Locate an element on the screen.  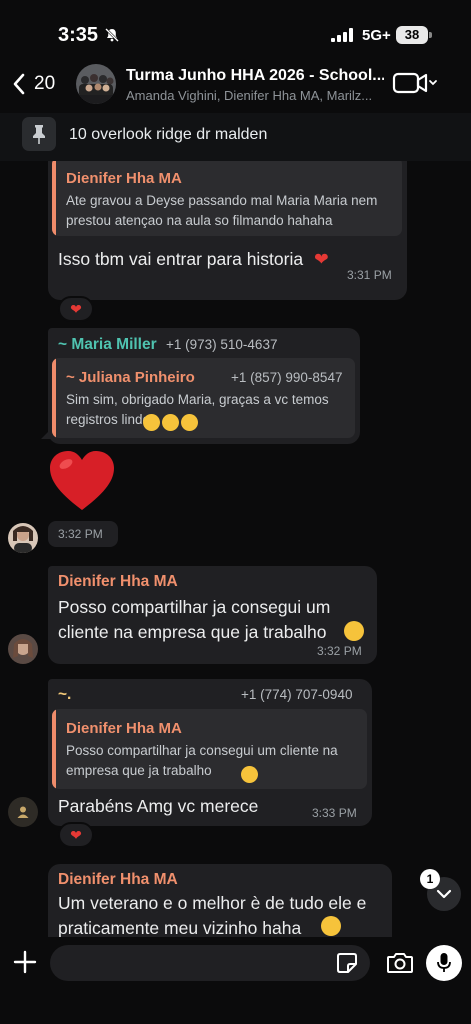
message-text: Parabéns Amg vc merece is located at coordinates (158, 806).